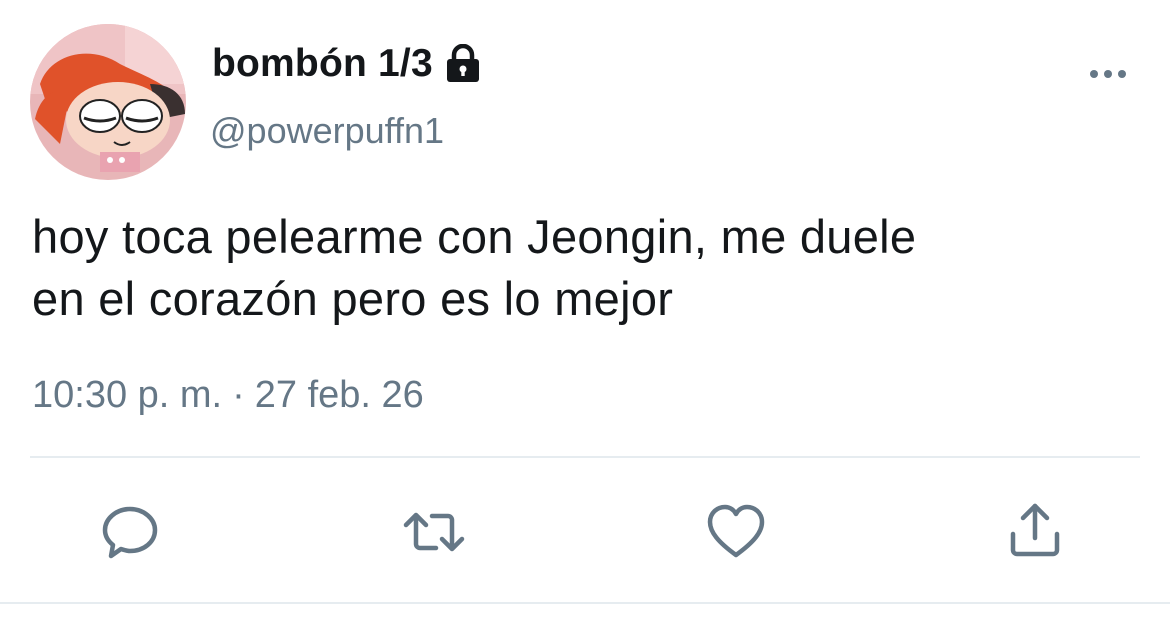  I want to click on reply-bubble-icon, so click(130, 532).